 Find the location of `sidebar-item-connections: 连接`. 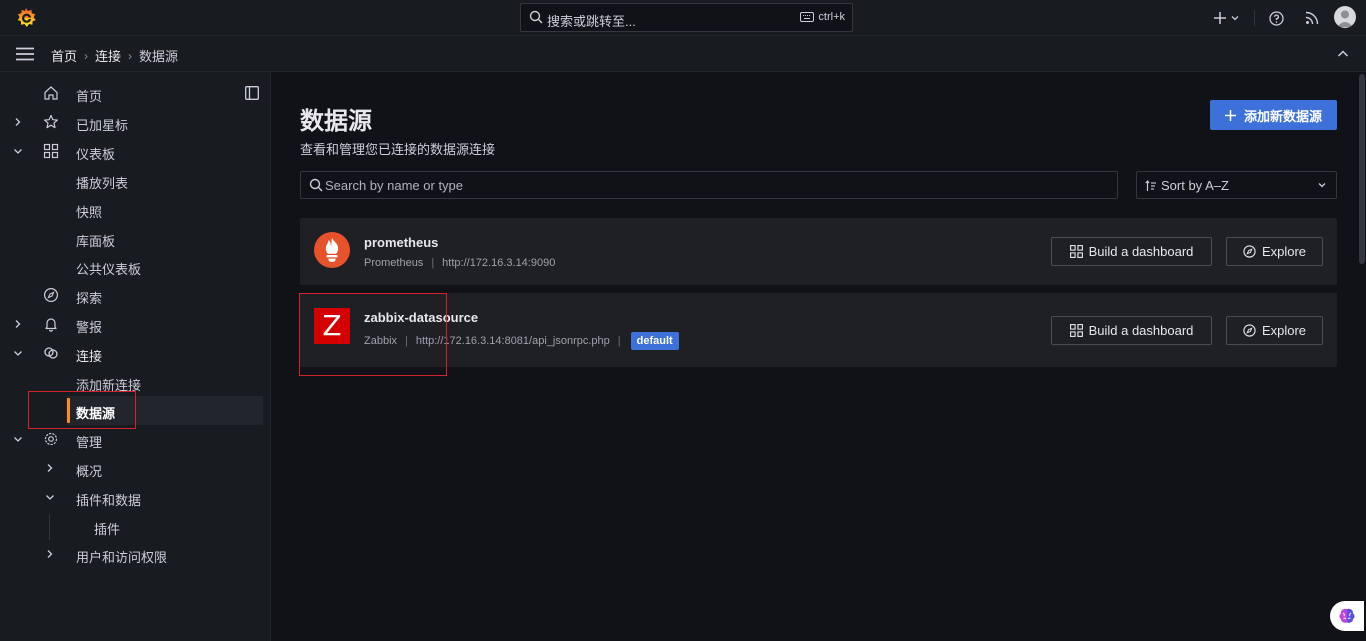

sidebar-item-connections: 连接 is located at coordinates (135, 353).